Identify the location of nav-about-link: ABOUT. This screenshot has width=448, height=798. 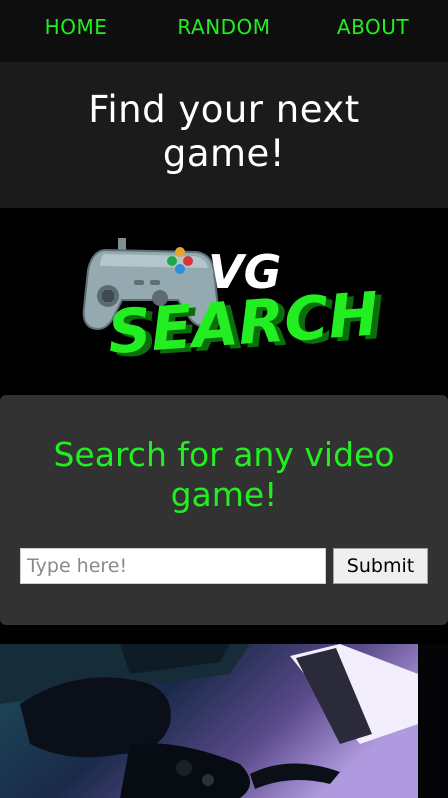
(373, 27).